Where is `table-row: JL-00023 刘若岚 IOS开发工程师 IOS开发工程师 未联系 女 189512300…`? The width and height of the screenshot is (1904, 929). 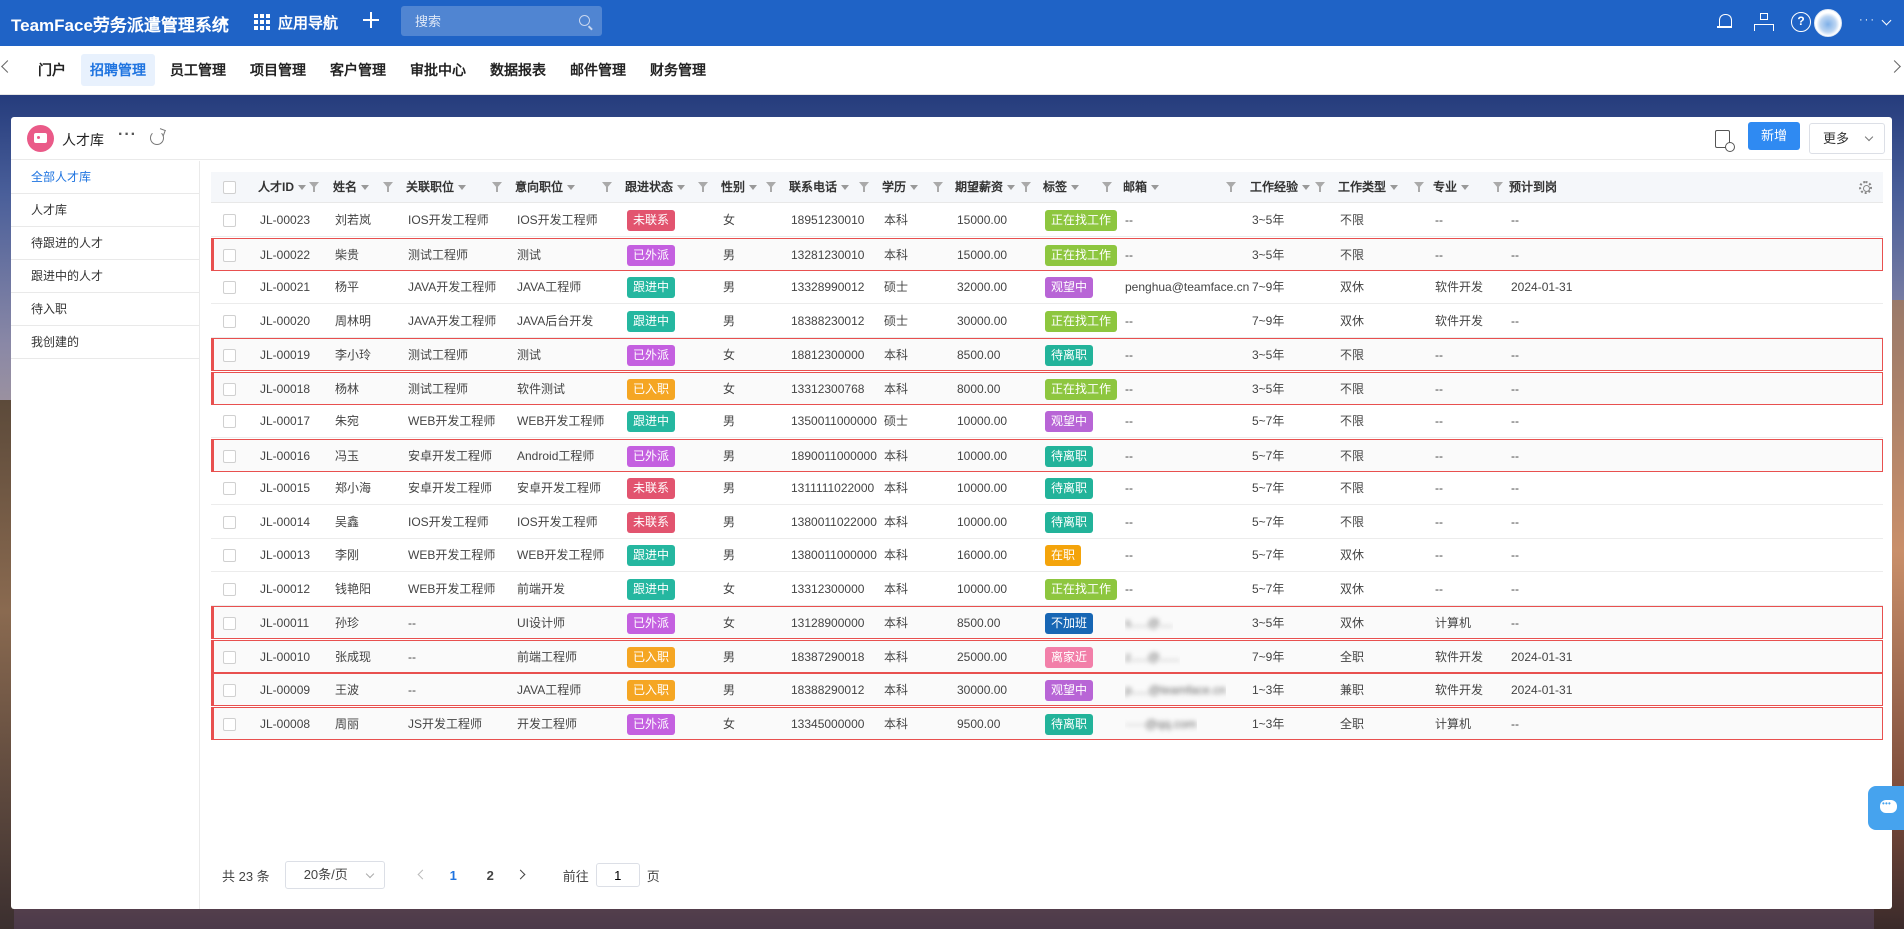 table-row: JL-00023 刘若岚 IOS开发工程师 IOS开发工程师 未联系 女 189512300… is located at coordinates (1047, 220).